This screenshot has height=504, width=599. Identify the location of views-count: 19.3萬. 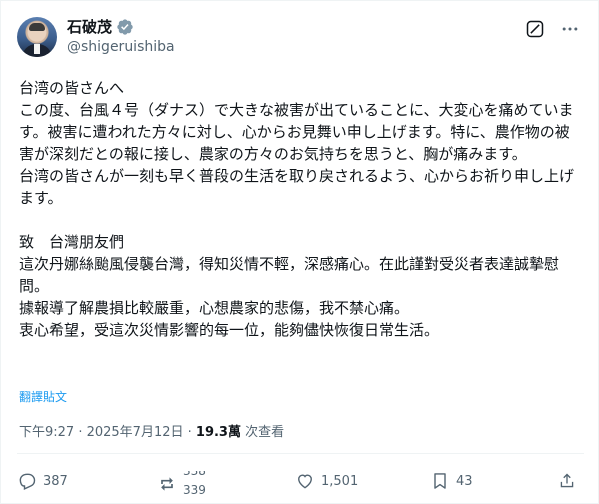
(218, 432).